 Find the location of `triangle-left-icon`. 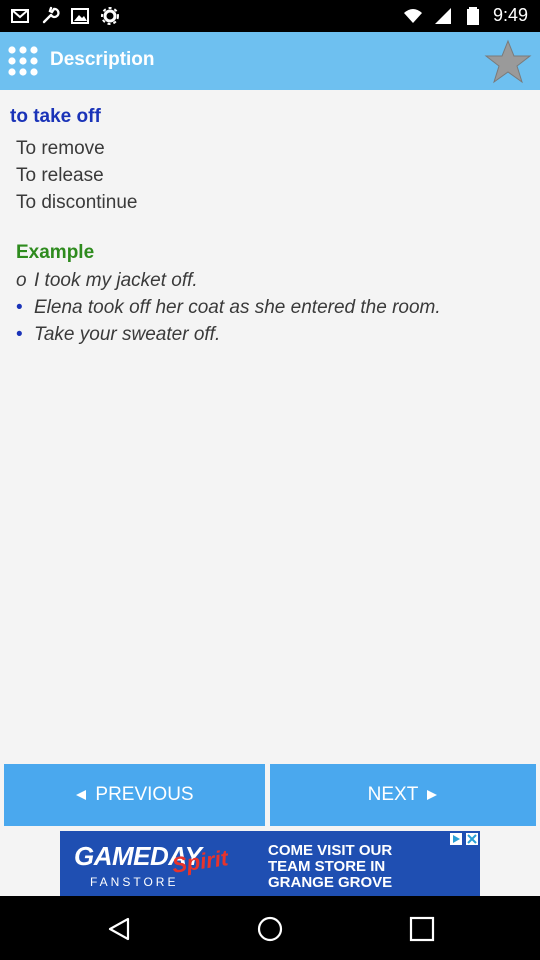

triangle-left-icon is located at coordinates (81, 795).